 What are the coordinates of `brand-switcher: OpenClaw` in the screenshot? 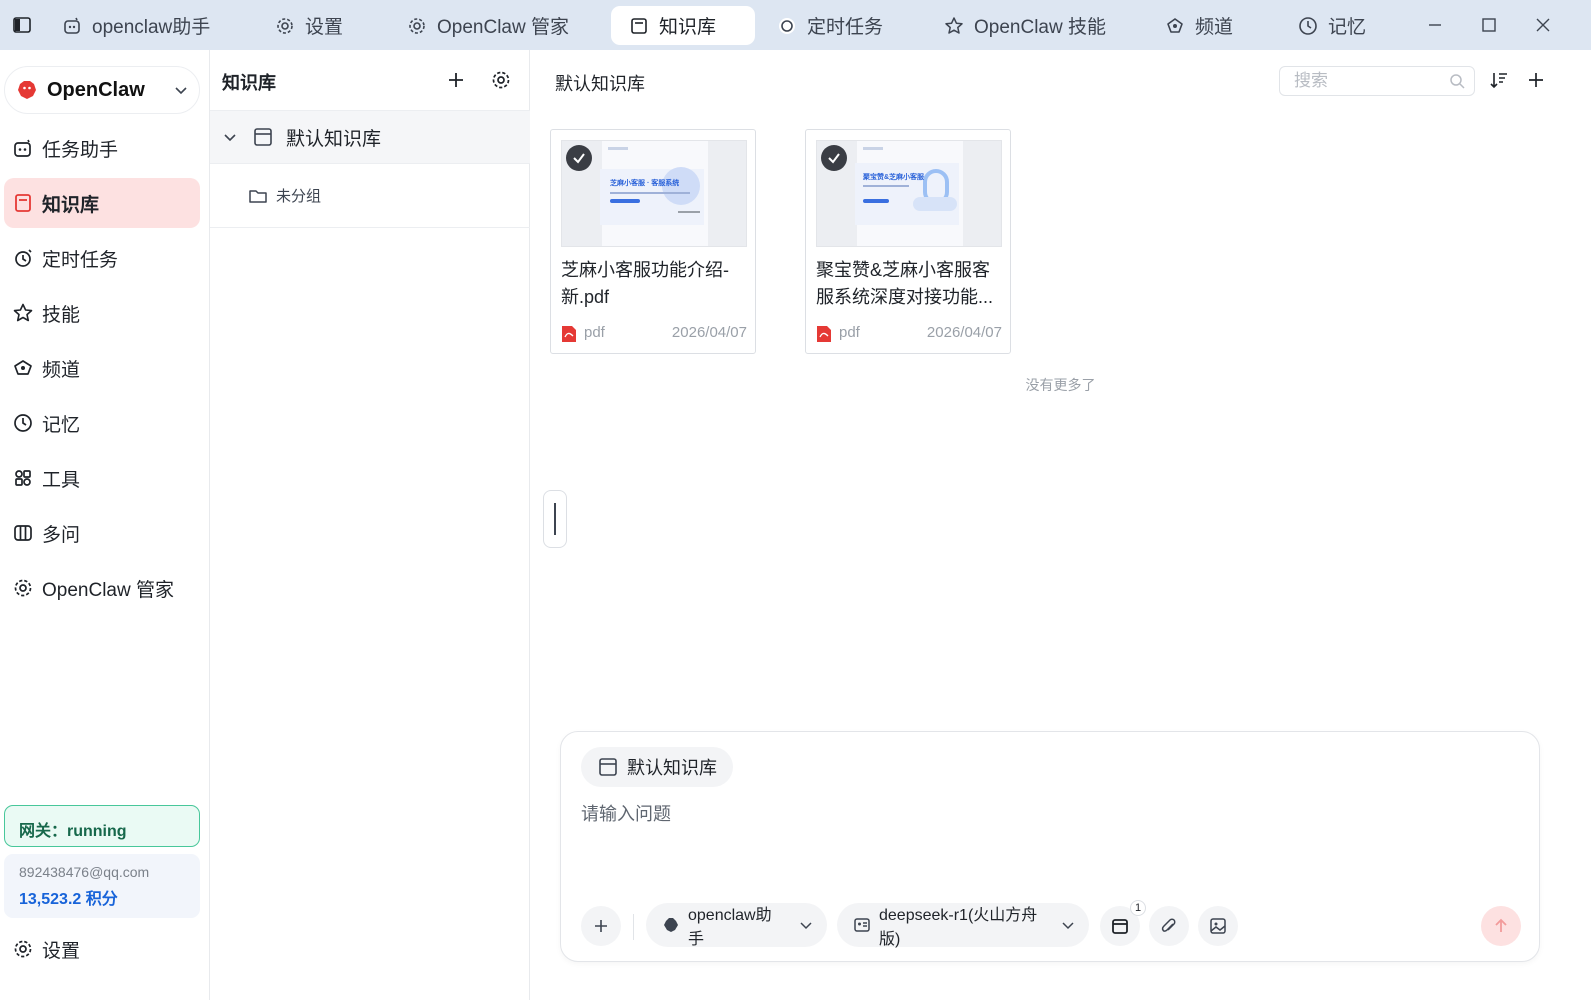 It's located at (102, 90).